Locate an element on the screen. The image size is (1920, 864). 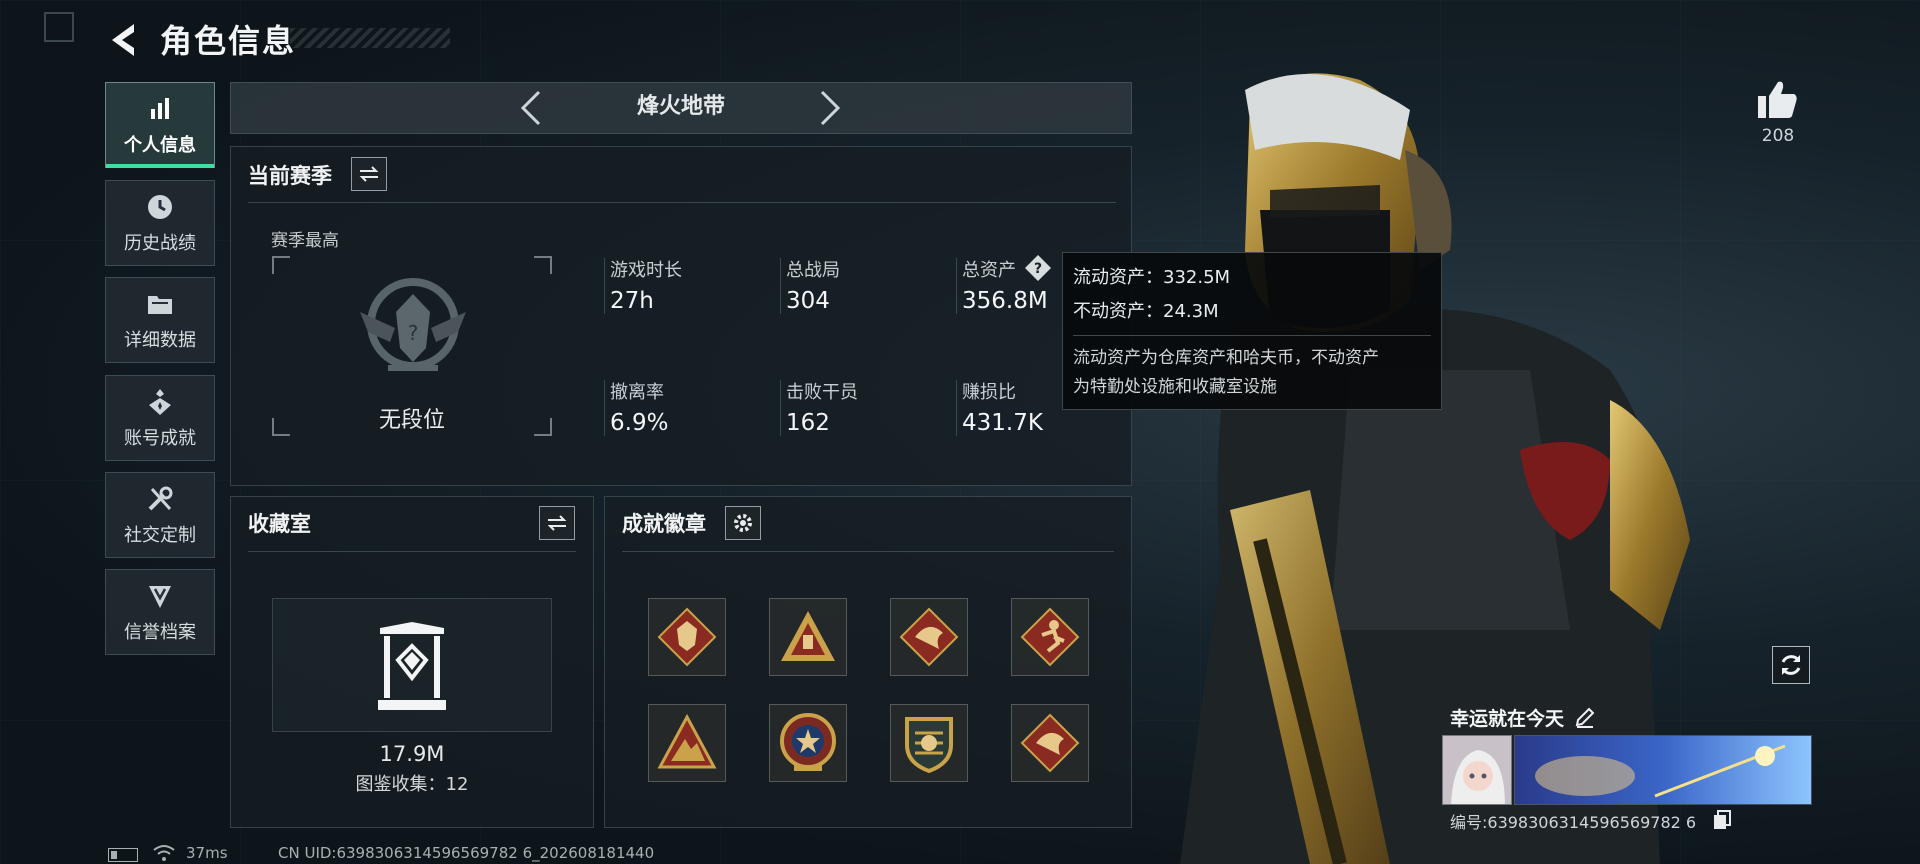
rank-emblem-icon: ? is located at coordinates (413, 327).